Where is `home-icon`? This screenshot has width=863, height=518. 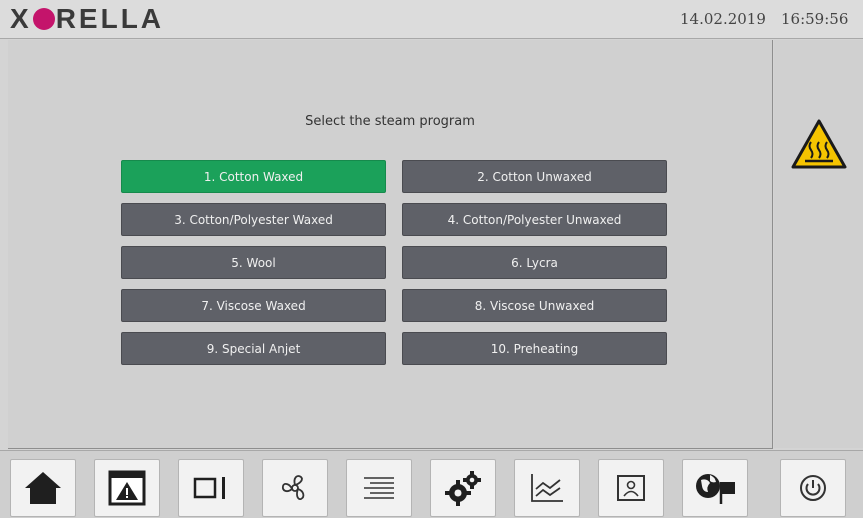
home-icon is located at coordinates (43, 488).